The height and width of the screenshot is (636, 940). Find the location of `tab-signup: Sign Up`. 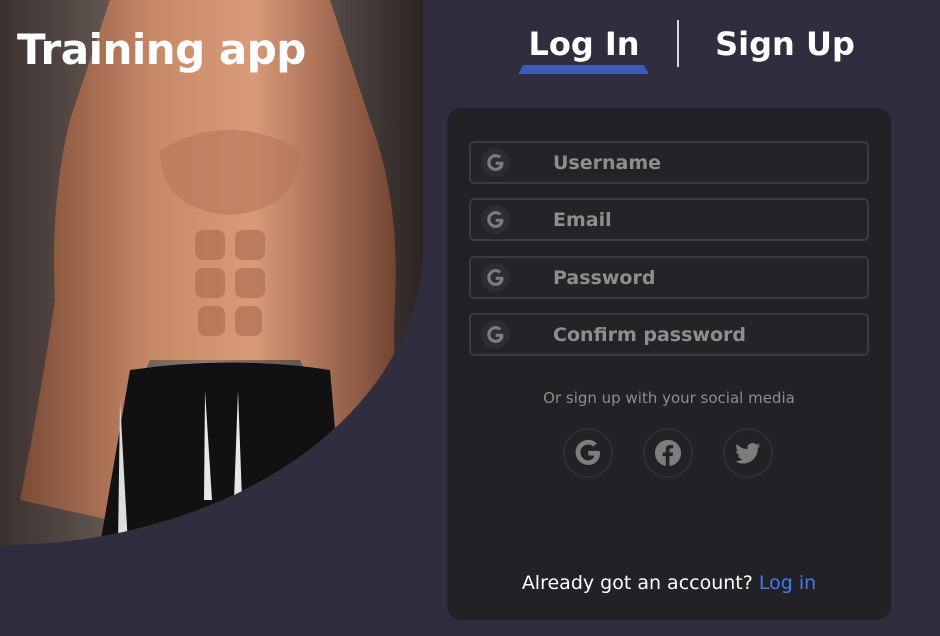

tab-signup: Sign Up is located at coordinates (785, 45).